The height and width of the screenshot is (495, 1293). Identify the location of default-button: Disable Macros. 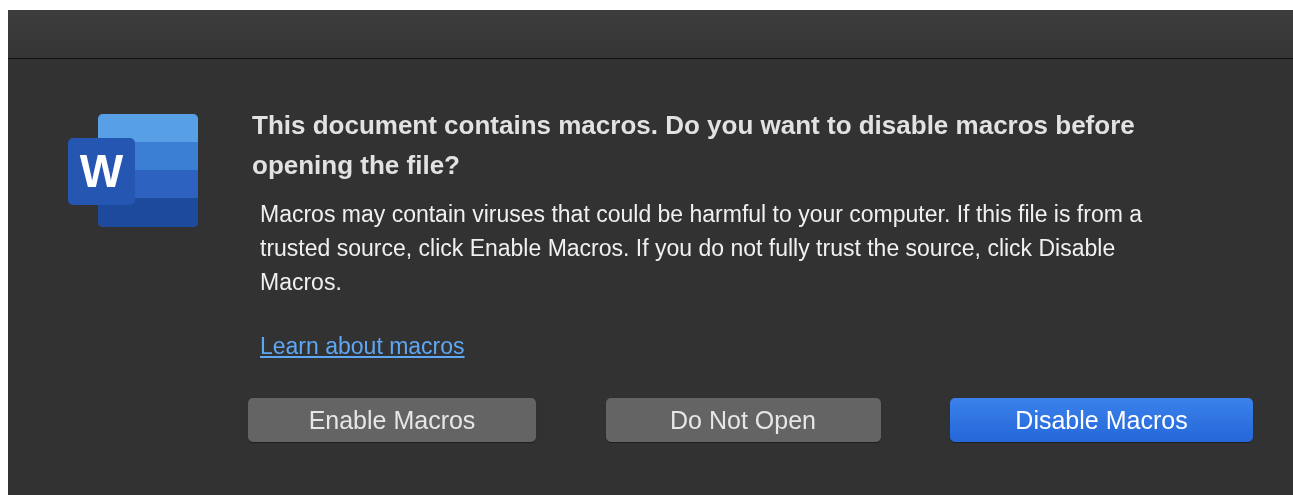
(1101, 420).